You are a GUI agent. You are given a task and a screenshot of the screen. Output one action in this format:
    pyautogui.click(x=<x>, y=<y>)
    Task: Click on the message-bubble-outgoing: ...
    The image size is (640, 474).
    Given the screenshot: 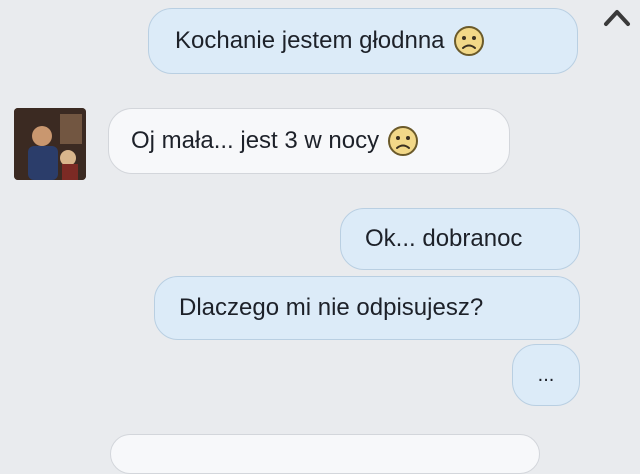 What is the action you would take?
    pyautogui.click(x=546, y=375)
    